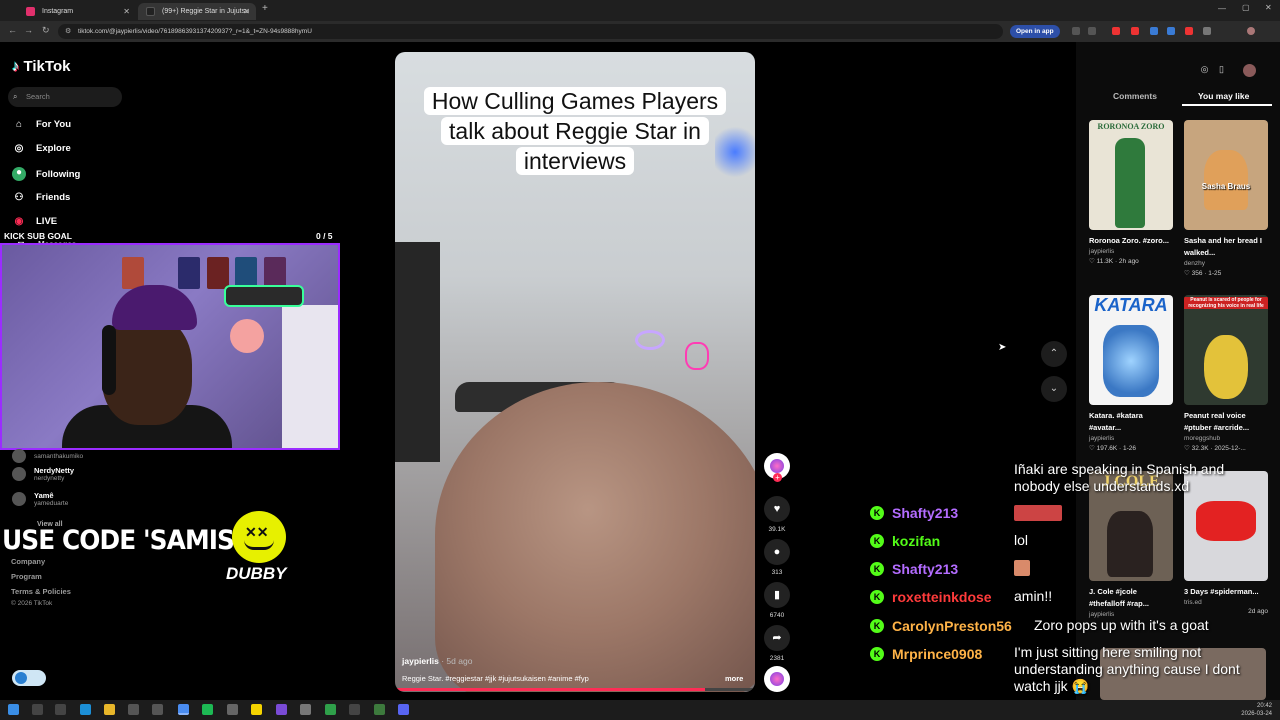 The image size is (1280, 720). I want to click on music-disc-icon, so click(777, 679).